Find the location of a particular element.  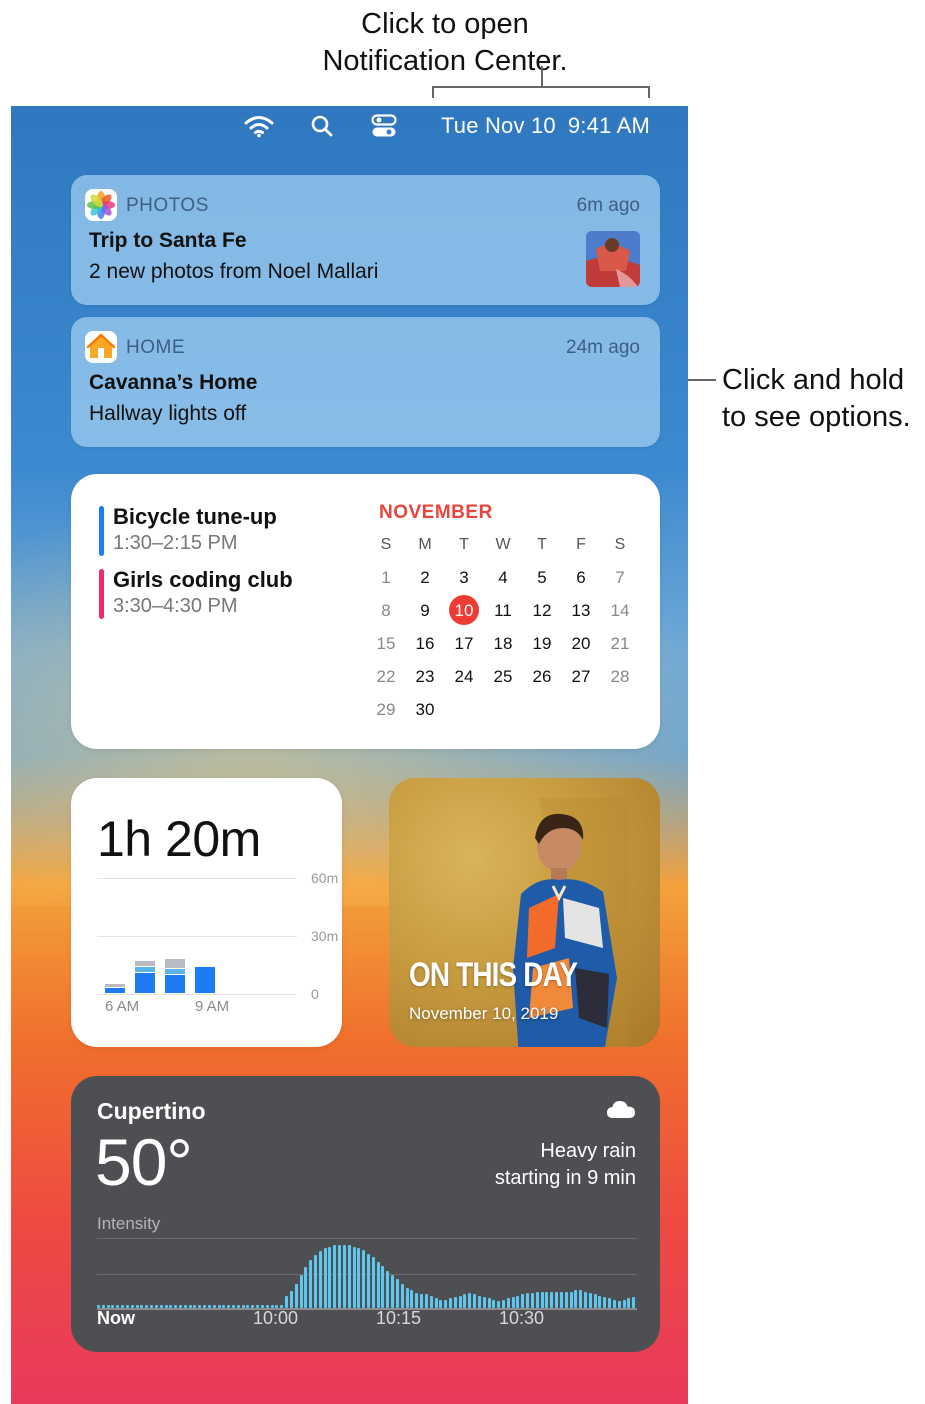

callout-notification-center: Click to open Notification Center. is located at coordinates (445, 43).